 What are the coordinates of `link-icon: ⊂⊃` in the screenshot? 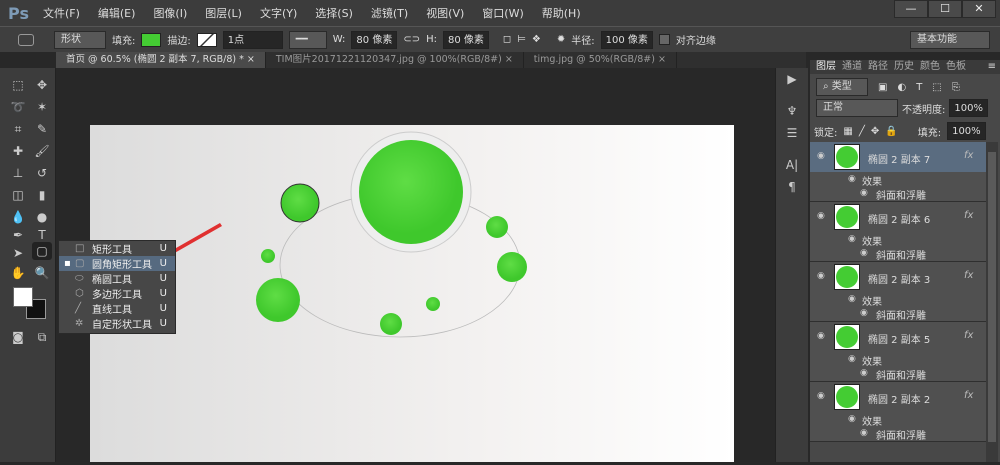 It's located at (411, 39).